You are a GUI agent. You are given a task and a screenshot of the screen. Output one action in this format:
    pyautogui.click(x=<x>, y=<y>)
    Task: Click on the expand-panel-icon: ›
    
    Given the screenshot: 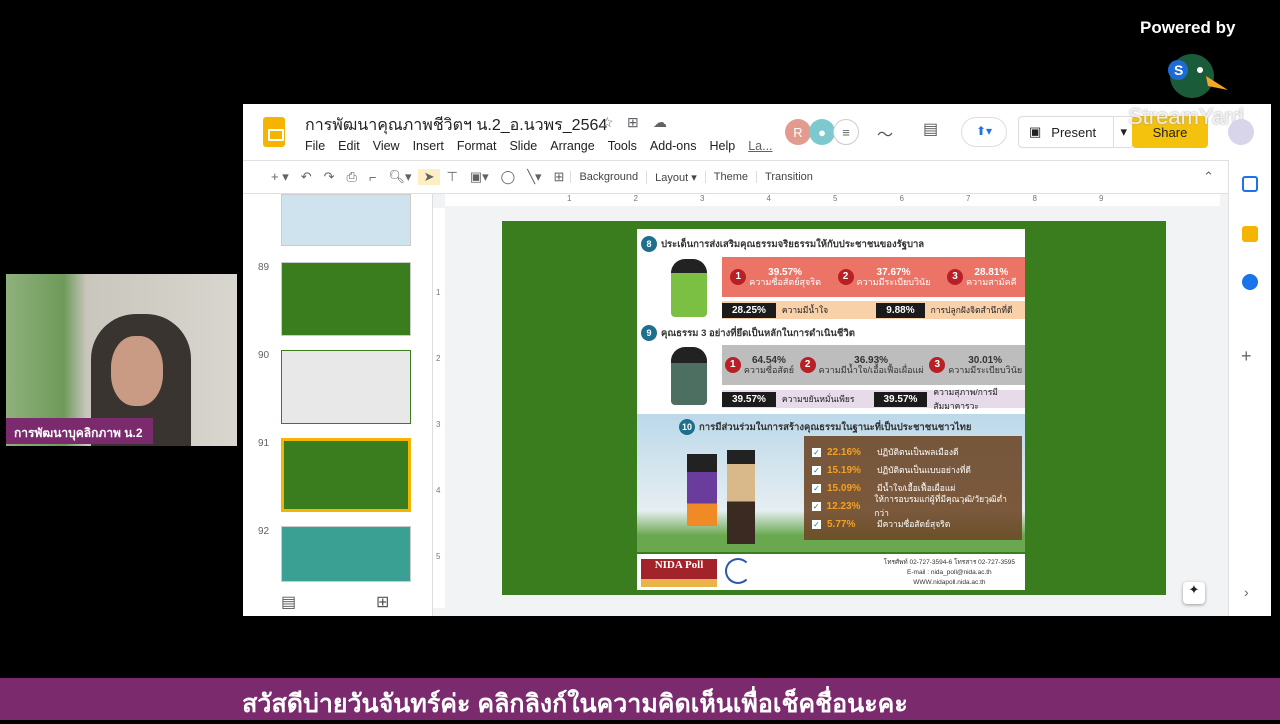 What is the action you would take?
    pyautogui.click(x=1246, y=592)
    